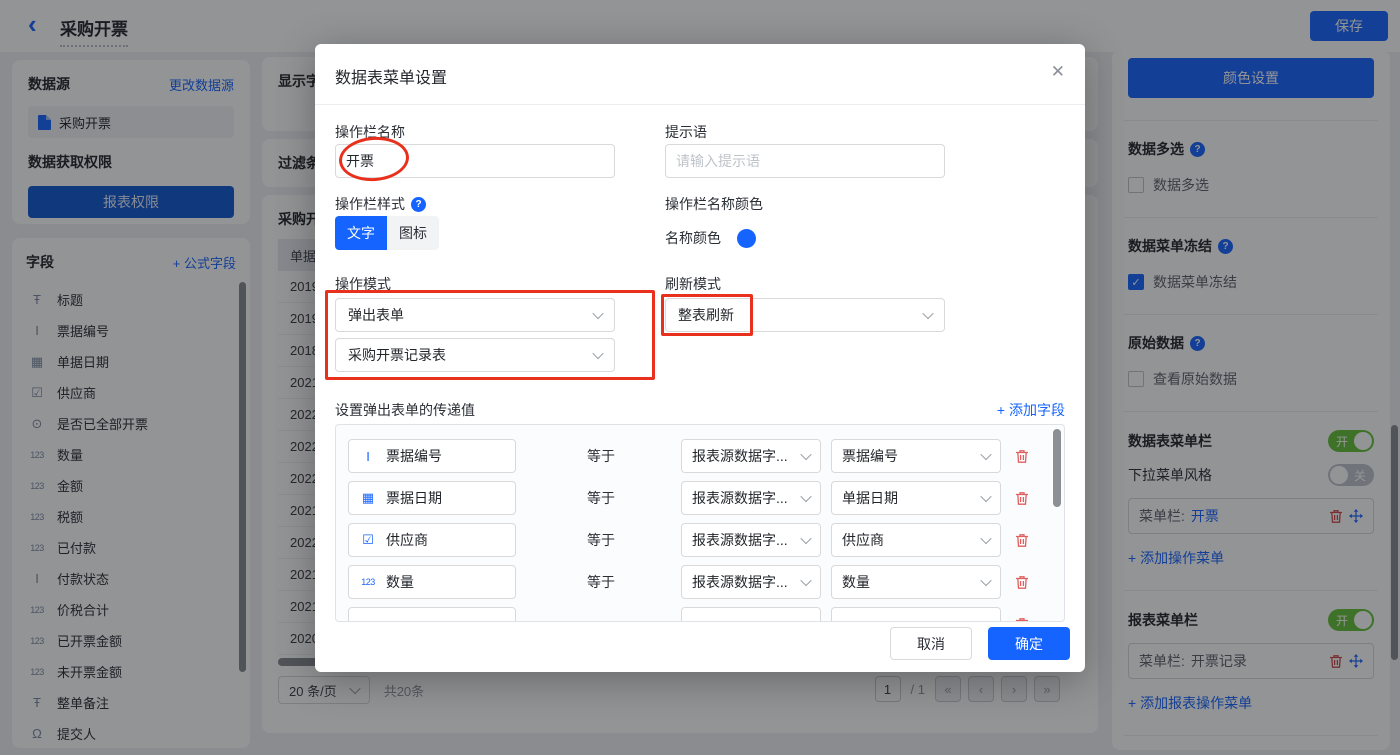  I want to click on transfer-field-label: 票据编号, so click(414, 456).